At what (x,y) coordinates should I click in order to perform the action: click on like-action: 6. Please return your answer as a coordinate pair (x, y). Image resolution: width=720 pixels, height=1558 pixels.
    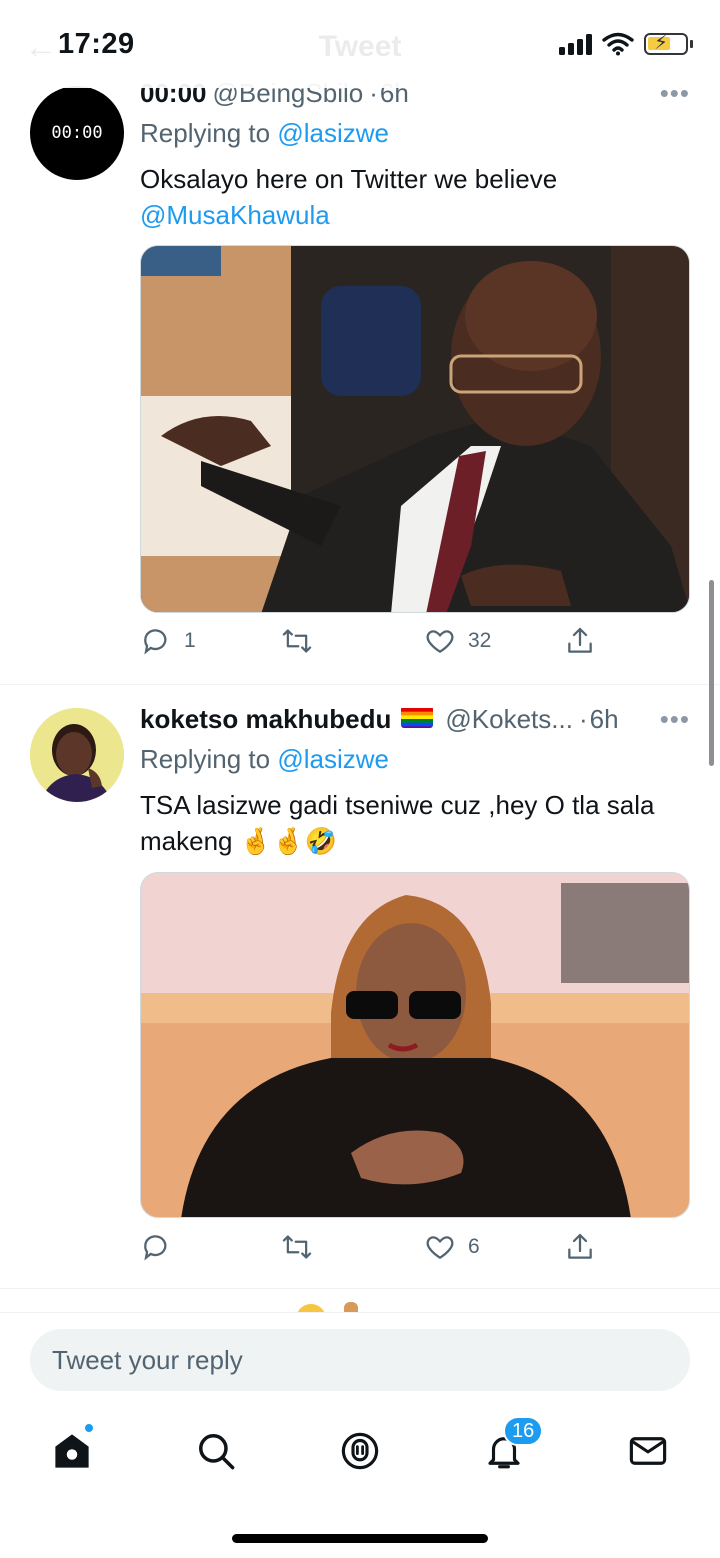
    Looking at the image, I should click on (452, 1247).